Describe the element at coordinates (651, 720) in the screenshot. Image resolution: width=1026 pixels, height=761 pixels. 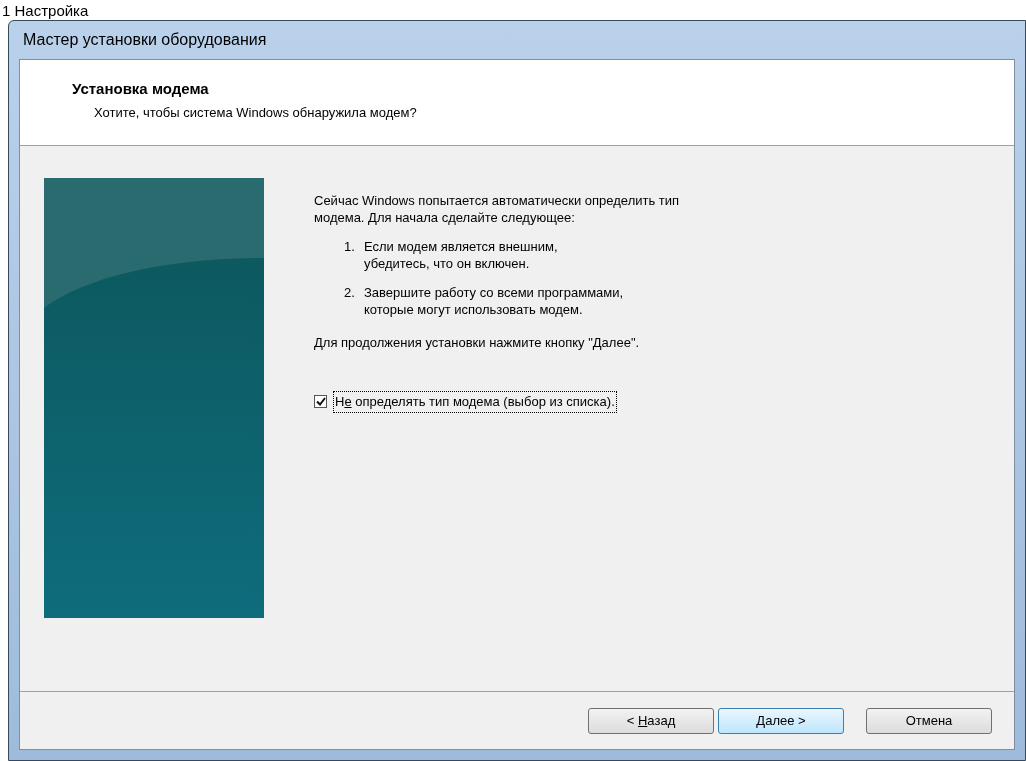
I see `wizard-button: < Назад` at that location.